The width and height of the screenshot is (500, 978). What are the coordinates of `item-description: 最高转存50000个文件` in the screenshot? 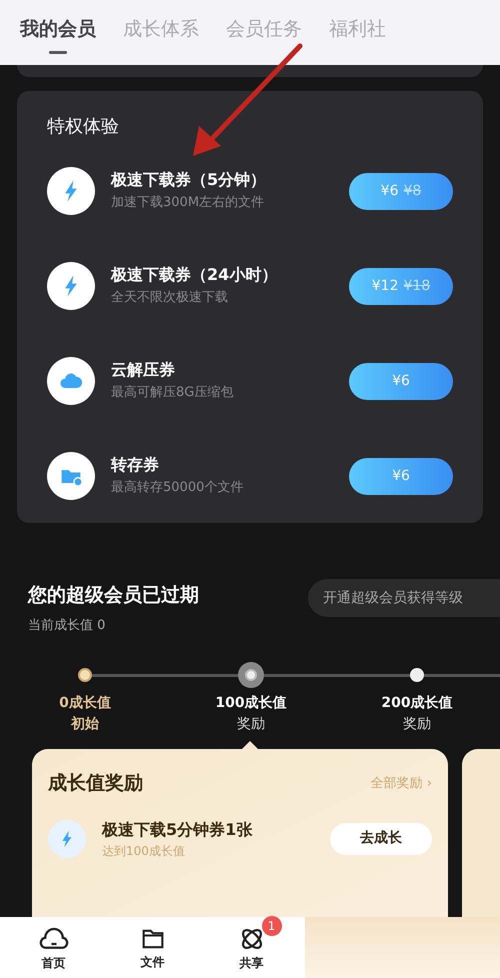 It's located at (177, 488).